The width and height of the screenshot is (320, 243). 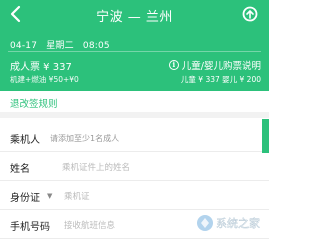 I want to click on flight-date-row: 04-17 星期二 08:05, so click(x=63, y=44).